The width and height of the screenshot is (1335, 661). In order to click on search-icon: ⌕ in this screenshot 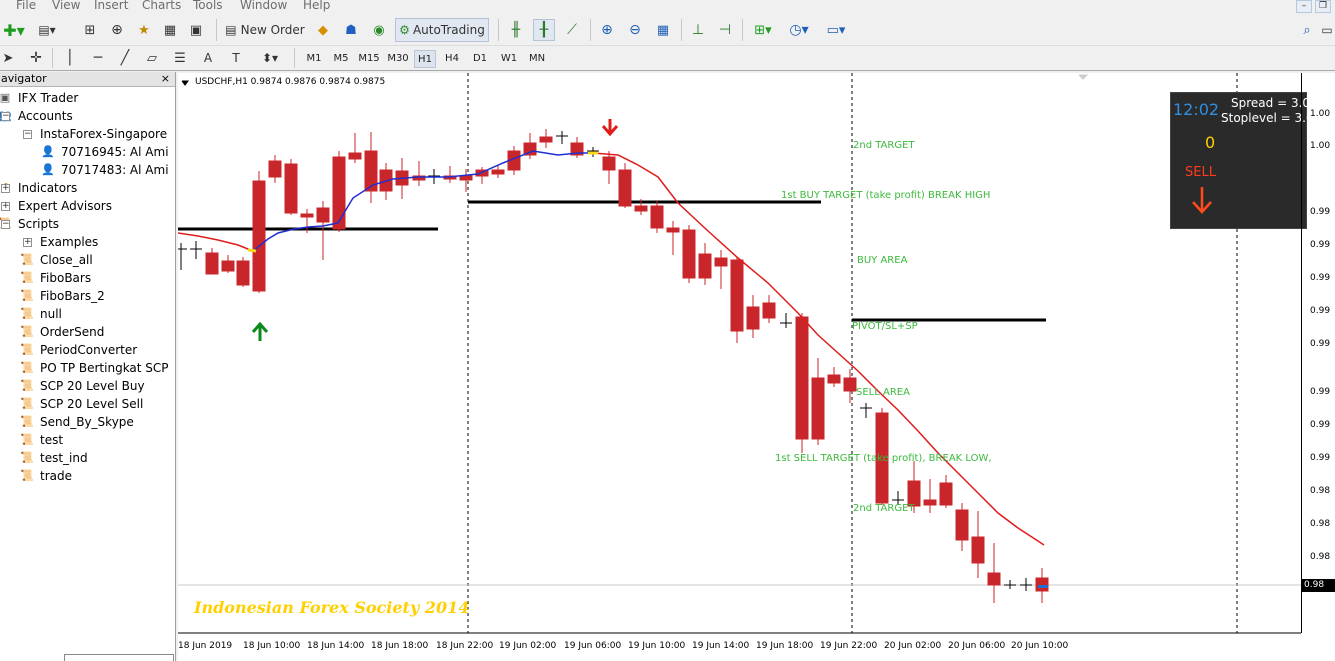, I will do `click(1307, 30)`.